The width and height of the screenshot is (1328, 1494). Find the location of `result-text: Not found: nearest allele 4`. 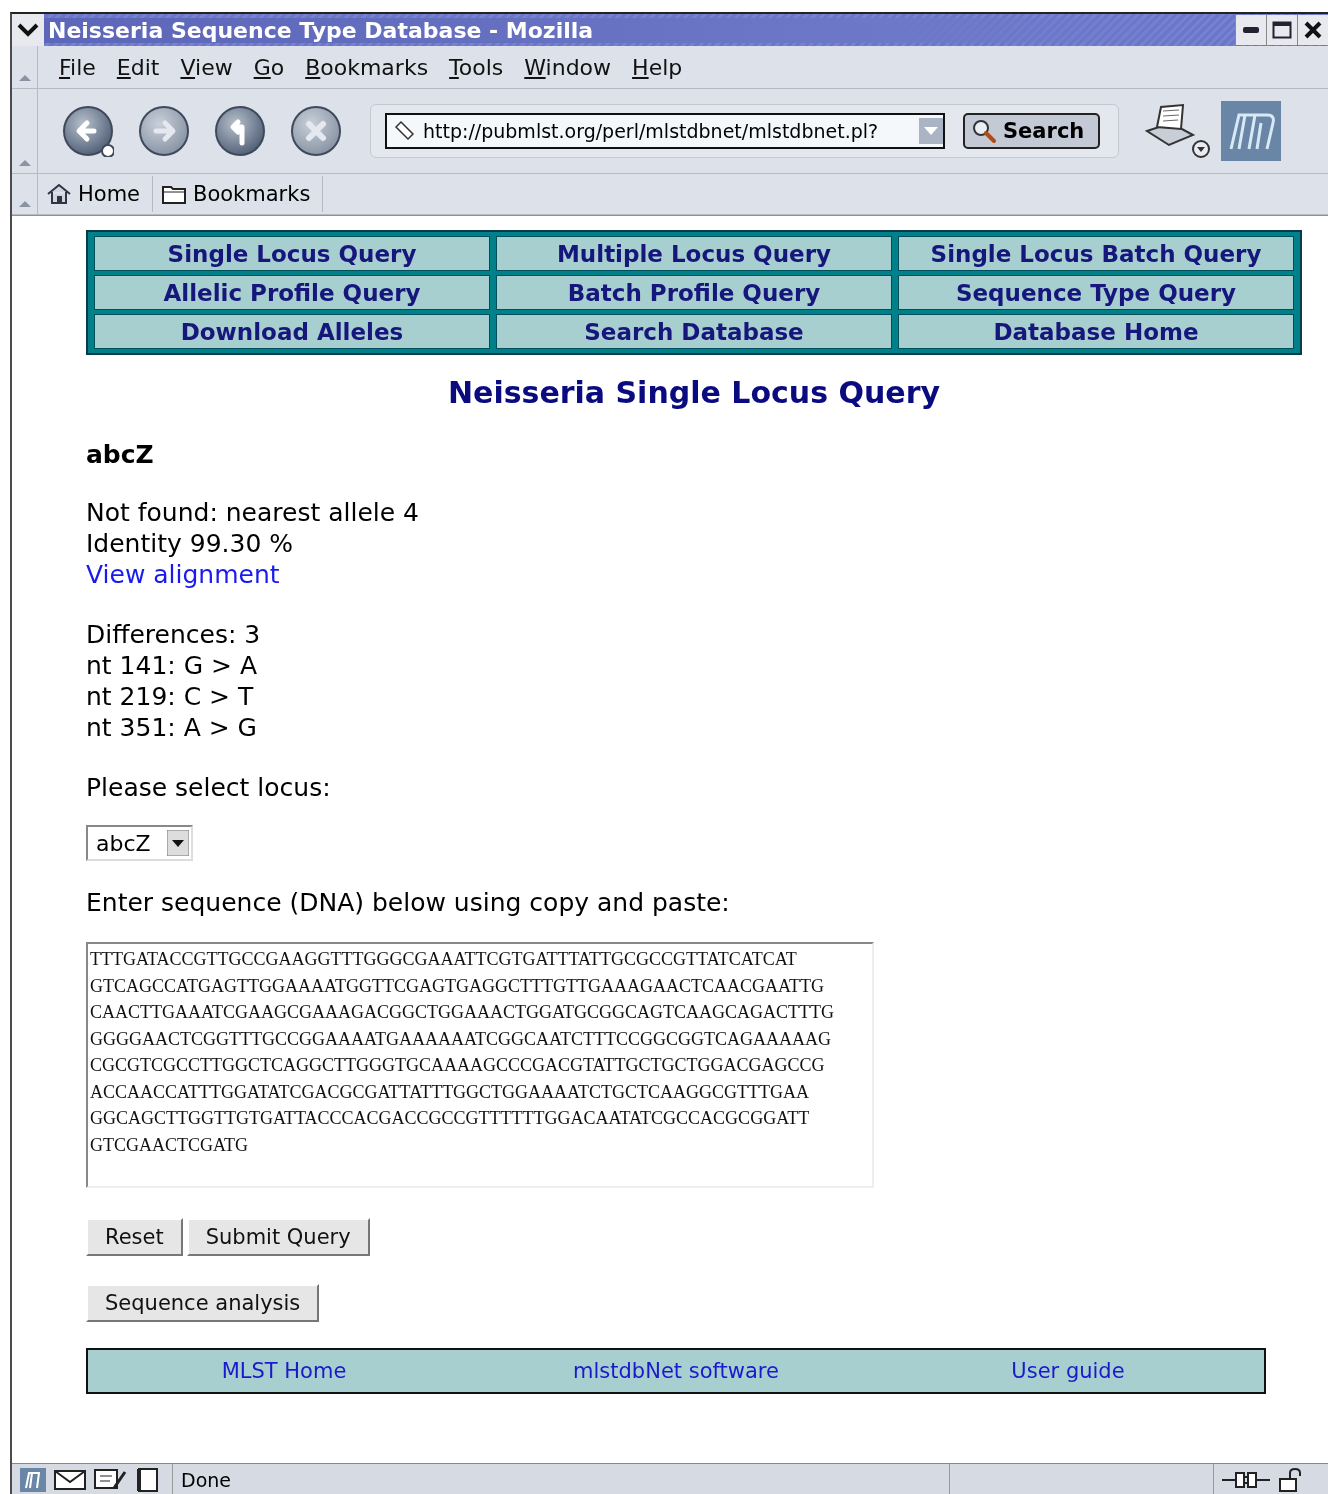

result-text: Not found: nearest allele 4 is located at coordinates (252, 512).